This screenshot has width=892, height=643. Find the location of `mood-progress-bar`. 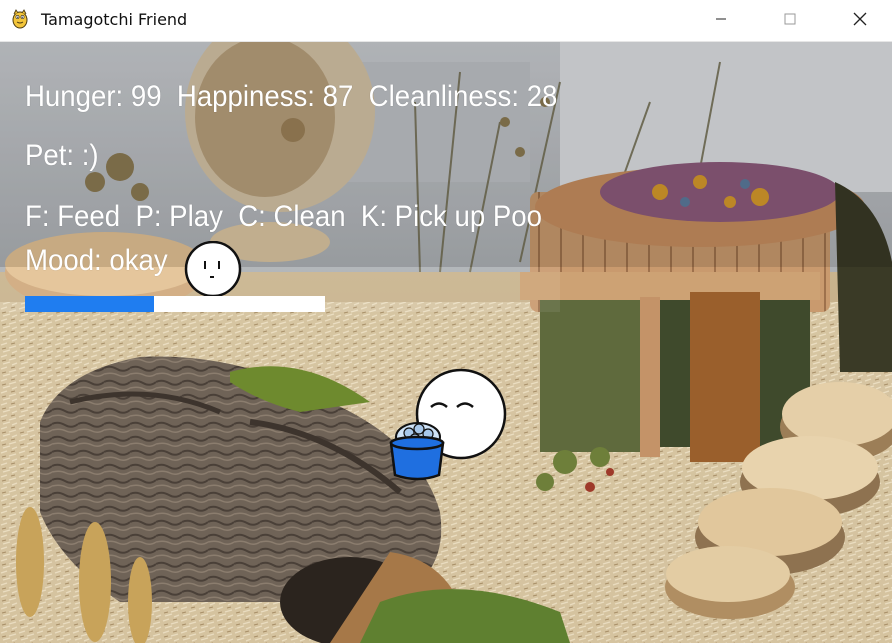

mood-progress-bar is located at coordinates (175, 304).